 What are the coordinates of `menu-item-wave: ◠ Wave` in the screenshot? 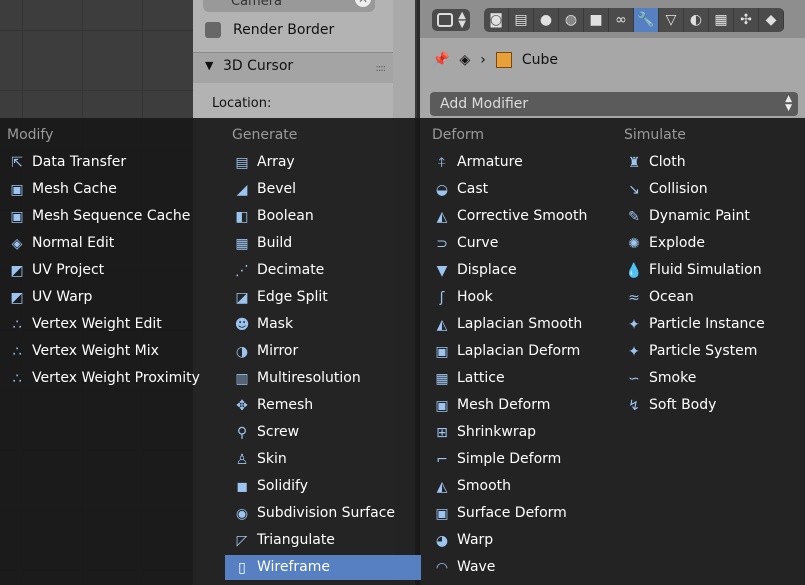 It's located at (520, 567).